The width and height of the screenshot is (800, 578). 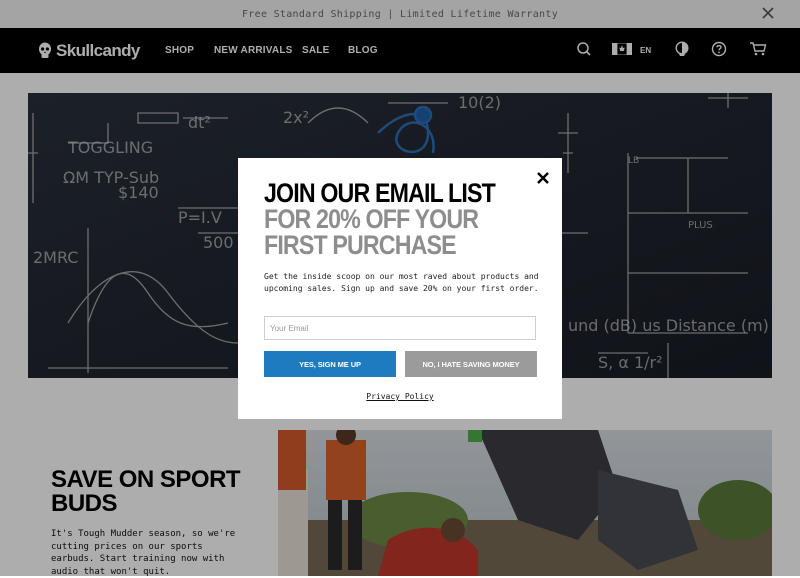 What do you see at coordinates (400, 396) in the screenshot?
I see `privacy-policy-link: Privacy Policy` at bounding box center [400, 396].